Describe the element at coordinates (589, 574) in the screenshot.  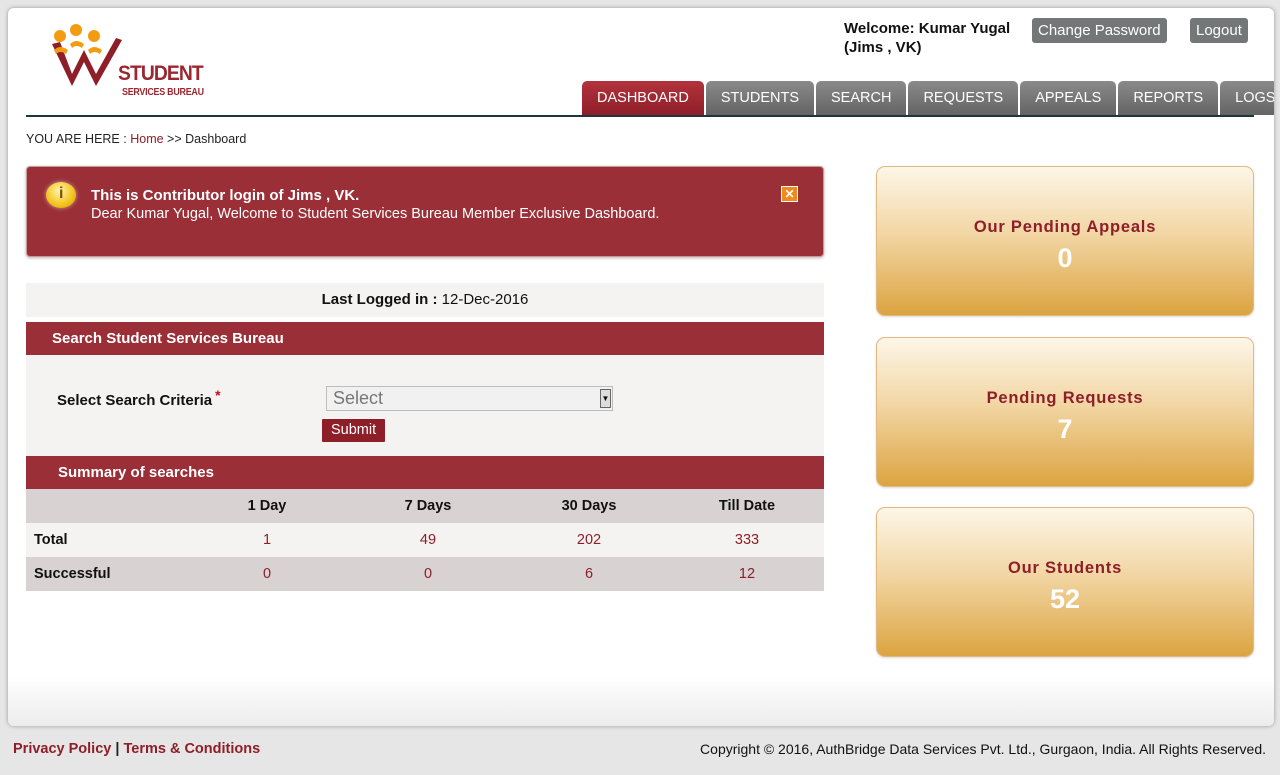
I see `table-cell: 6` at that location.